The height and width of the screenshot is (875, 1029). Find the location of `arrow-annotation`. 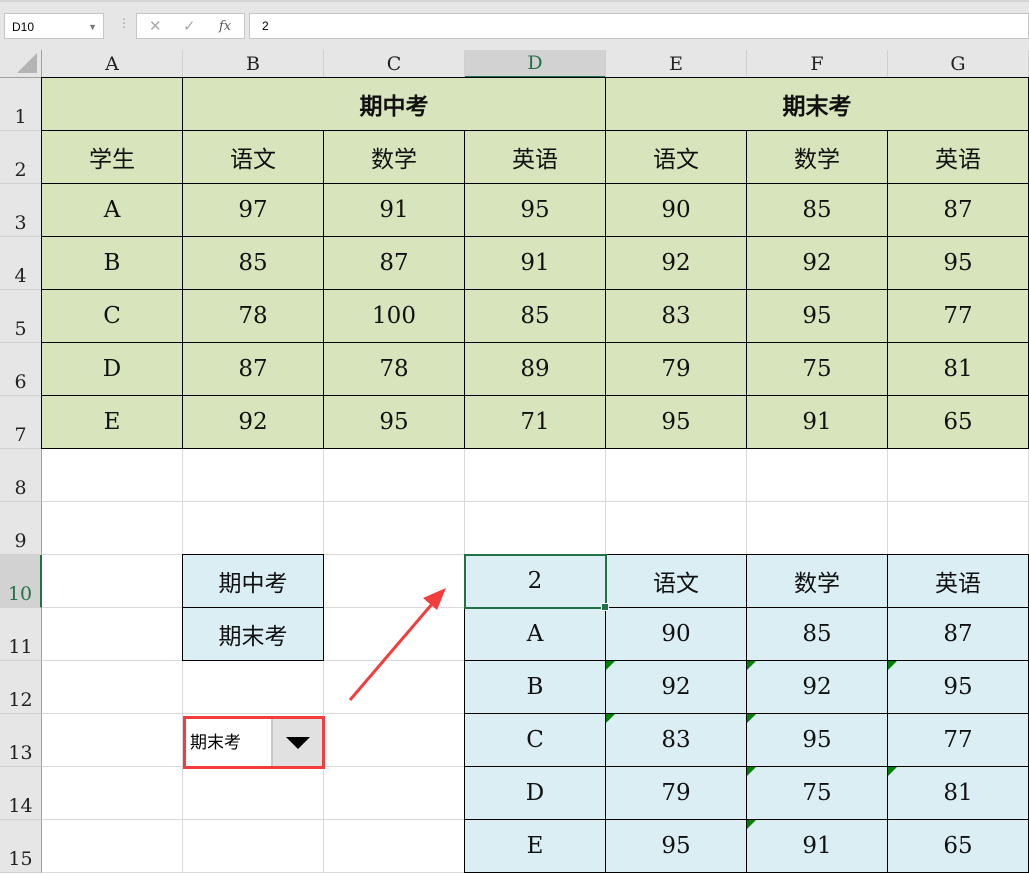

arrow-annotation is located at coordinates (397, 644).